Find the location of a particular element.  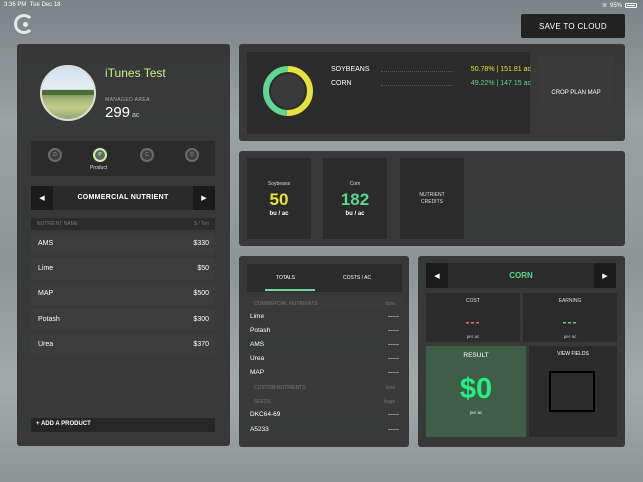

total-row: Potash ----- is located at coordinates (324, 330).